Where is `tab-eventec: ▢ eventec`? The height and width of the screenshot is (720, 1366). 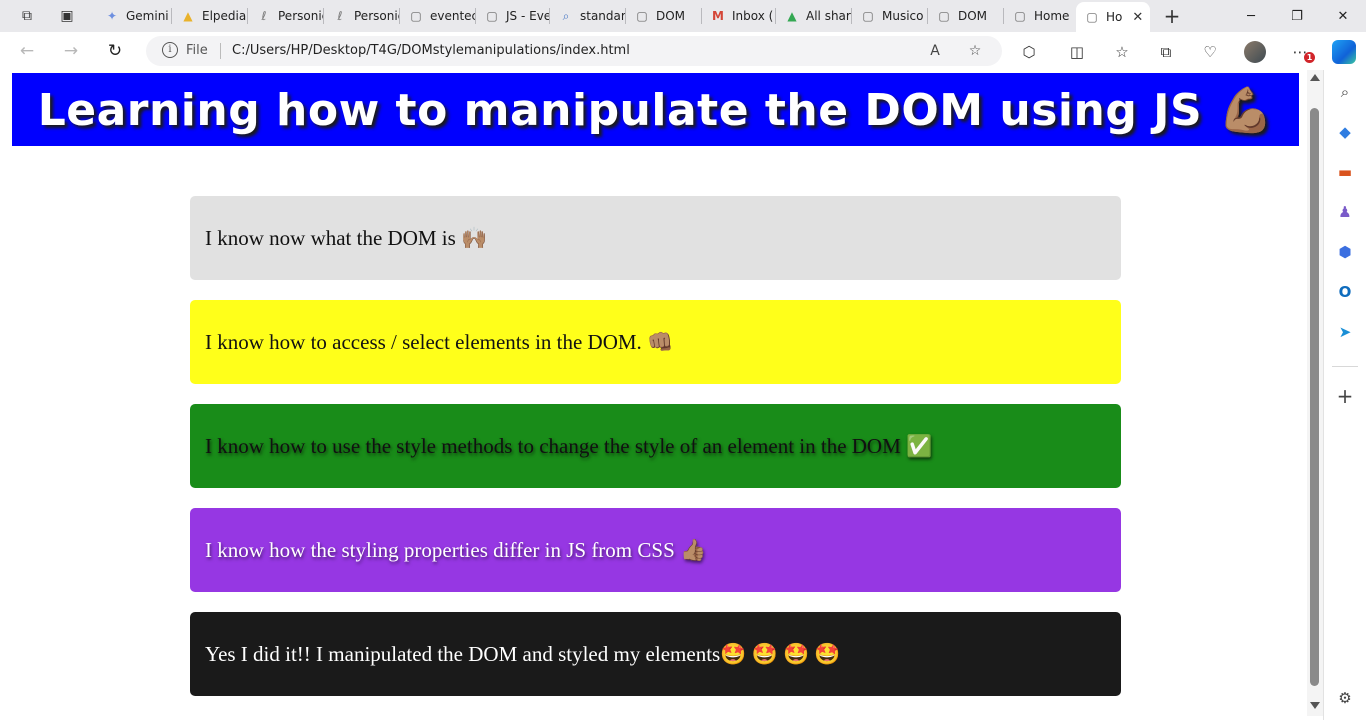 tab-eventec: ▢ eventec is located at coordinates (438, 16).